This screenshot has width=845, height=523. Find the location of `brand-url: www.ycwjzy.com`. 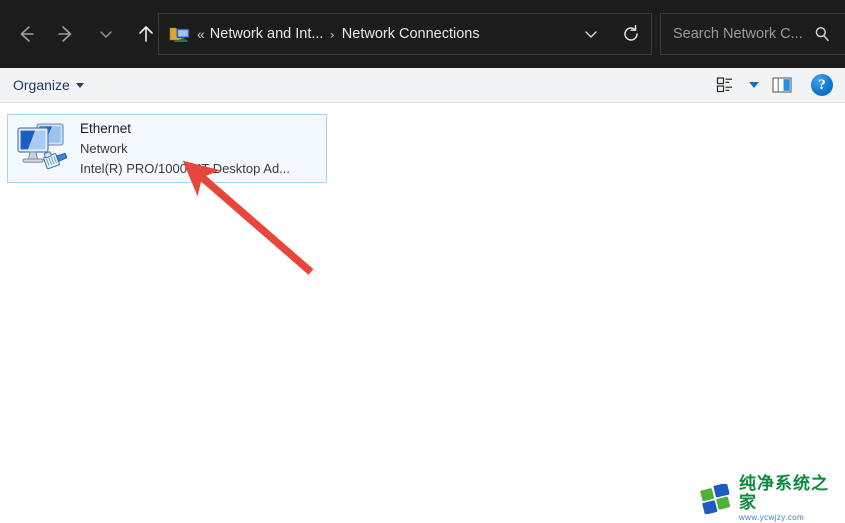

brand-url: www.ycwjzy.com is located at coordinates (772, 517).